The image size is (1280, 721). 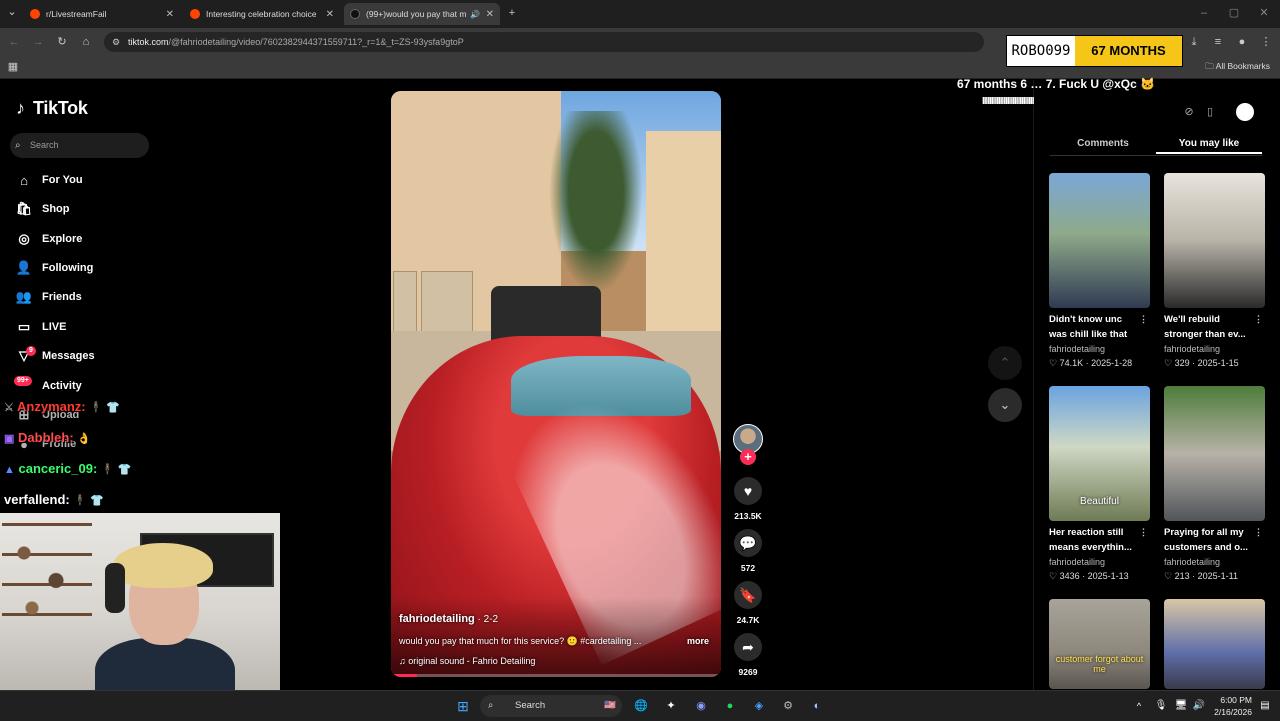 What do you see at coordinates (116, 42) in the screenshot?
I see `site-info-icon: ⚙` at bounding box center [116, 42].